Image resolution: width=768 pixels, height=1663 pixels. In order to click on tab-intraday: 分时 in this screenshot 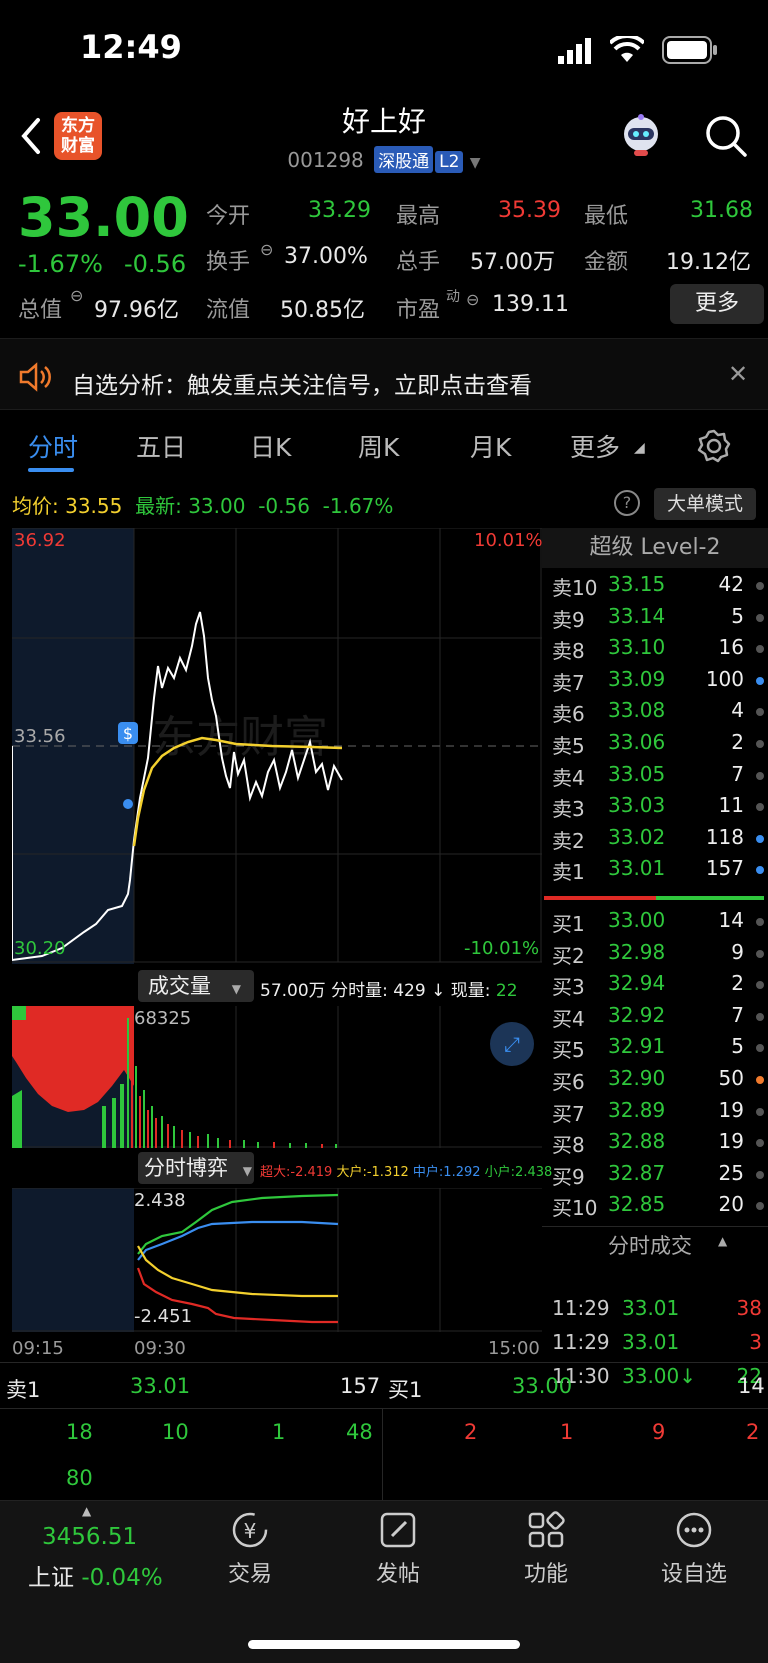, I will do `click(53, 446)`.